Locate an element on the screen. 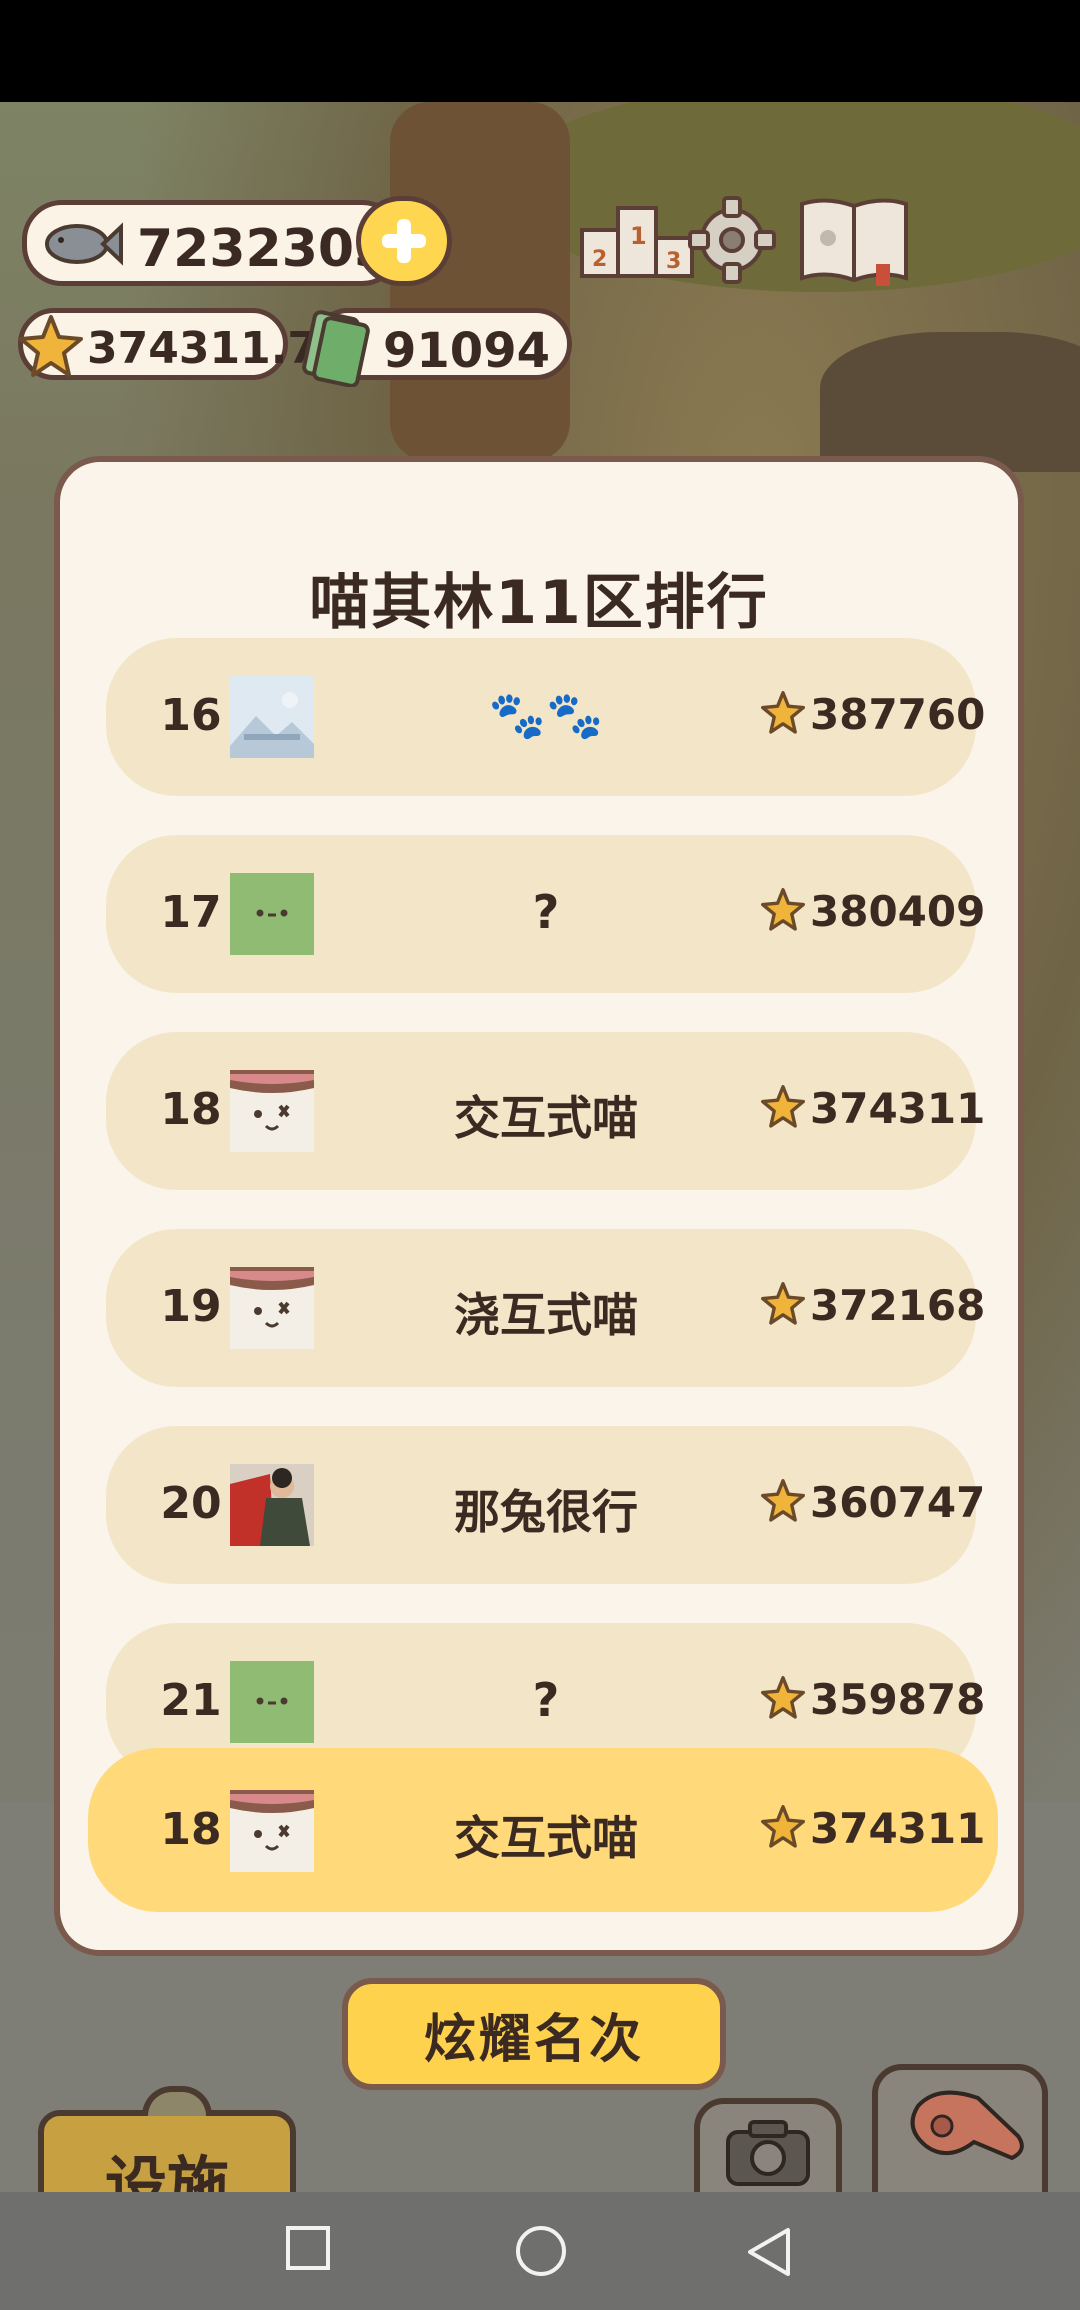 Image resolution: width=1080 pixels, height=2310 pixels. fish-count: 7232303 is located at coordinates (264, 249).